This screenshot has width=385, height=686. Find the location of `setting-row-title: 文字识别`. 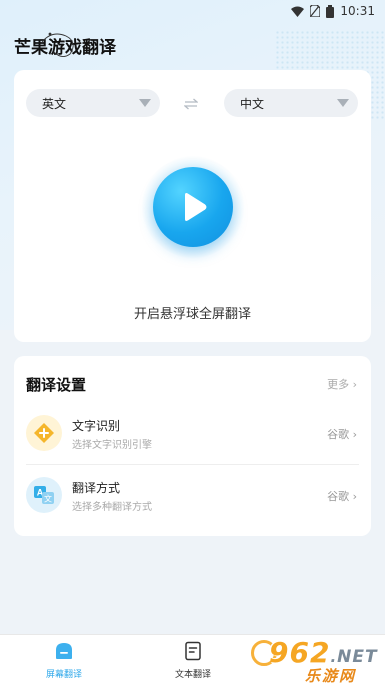

setting-row-title: 文字识别 is located at coordinates (96, 426).